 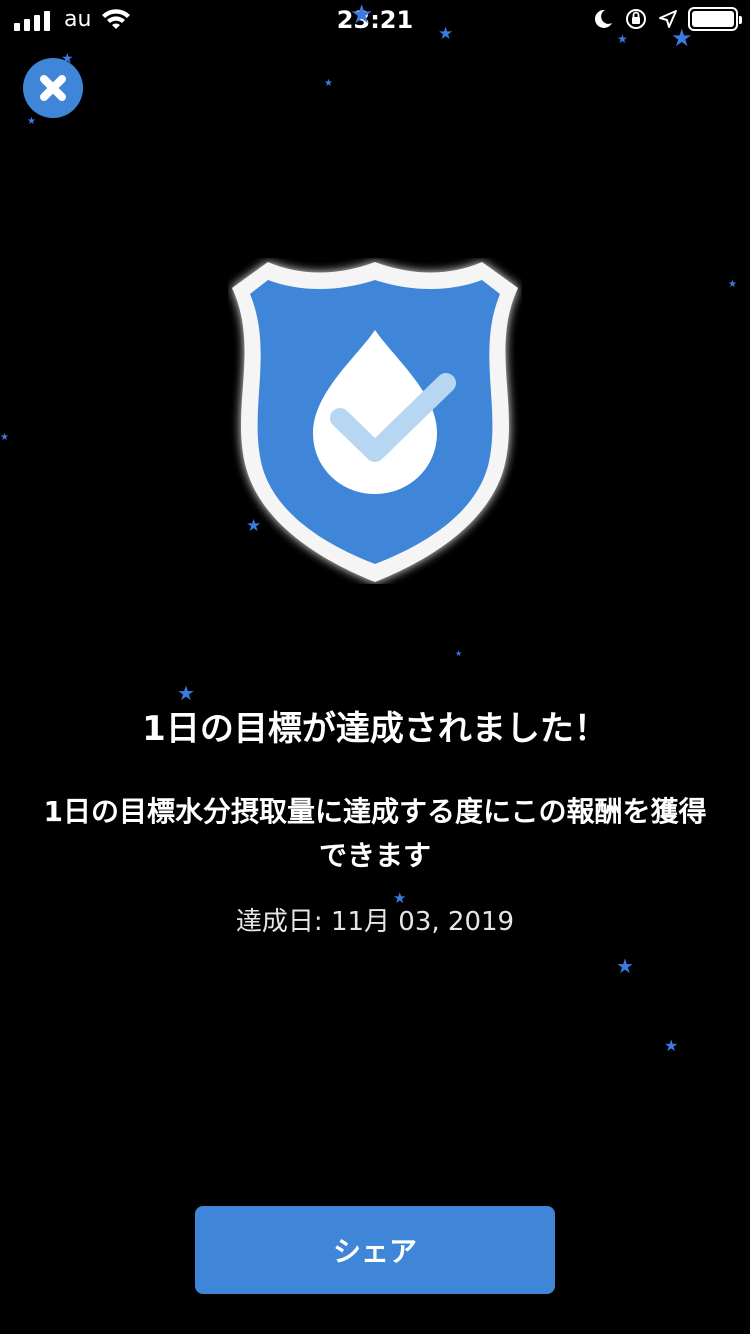 I want to click on achievement-description: 1日の目標水分摂取量に達成する度にこの報酬を獲得できます, so click(x=375, y=833).